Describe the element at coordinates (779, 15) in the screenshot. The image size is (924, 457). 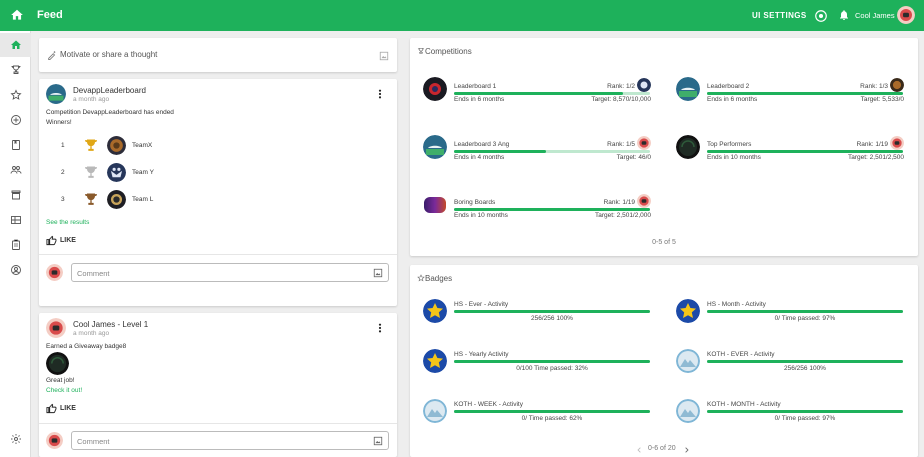
I see `ui-settings-button: UI SETTINGS` at that location.